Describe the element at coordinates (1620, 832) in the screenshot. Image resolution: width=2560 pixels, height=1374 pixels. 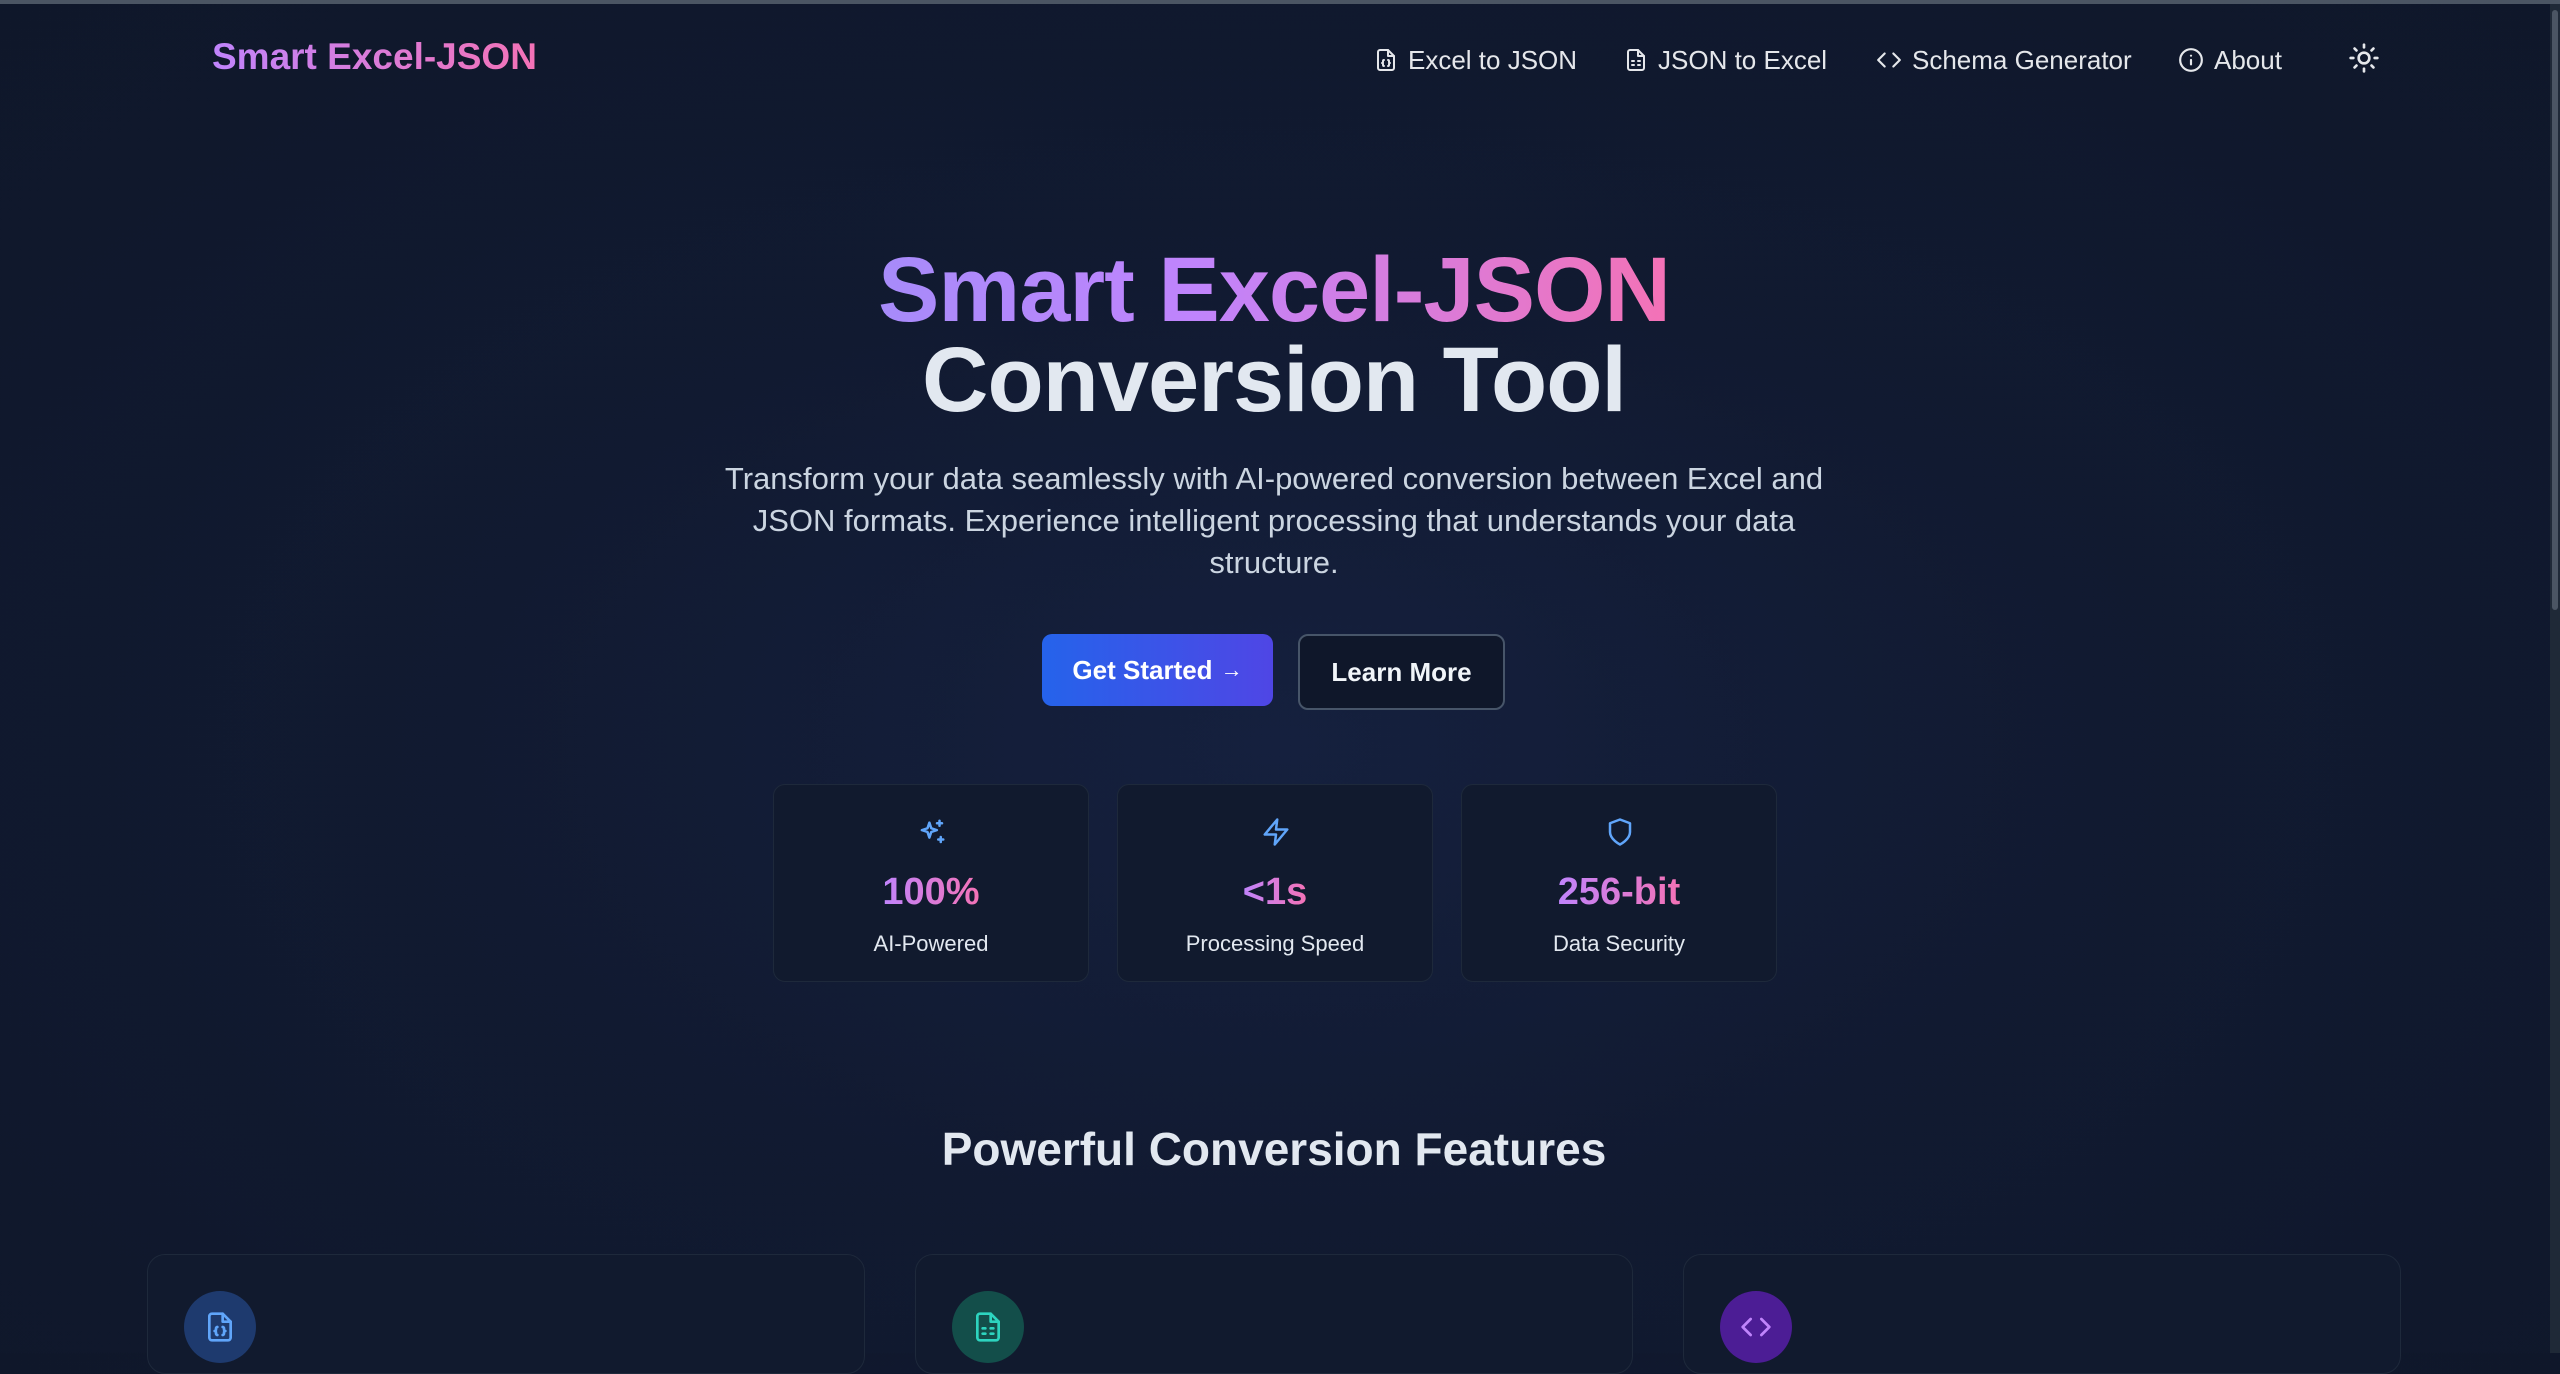
I see `shield-icon` at that location.